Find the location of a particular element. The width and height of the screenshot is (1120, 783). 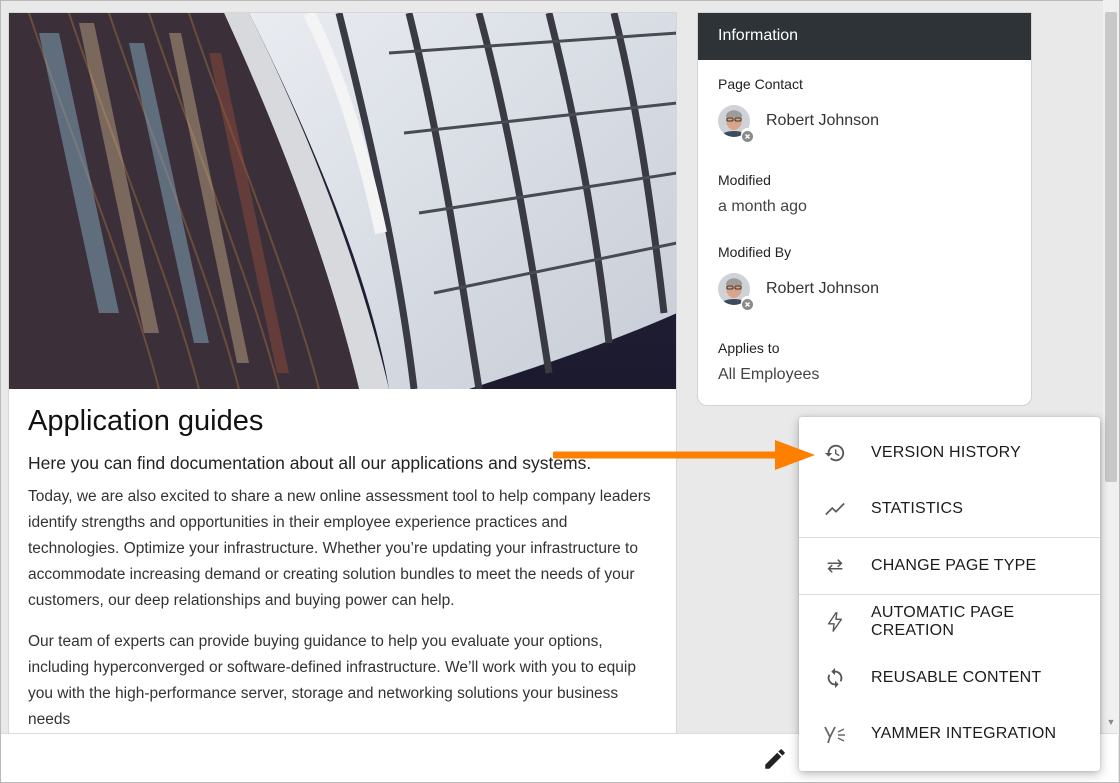

scrollbar-thumb is located at coordinates (1111, 247).